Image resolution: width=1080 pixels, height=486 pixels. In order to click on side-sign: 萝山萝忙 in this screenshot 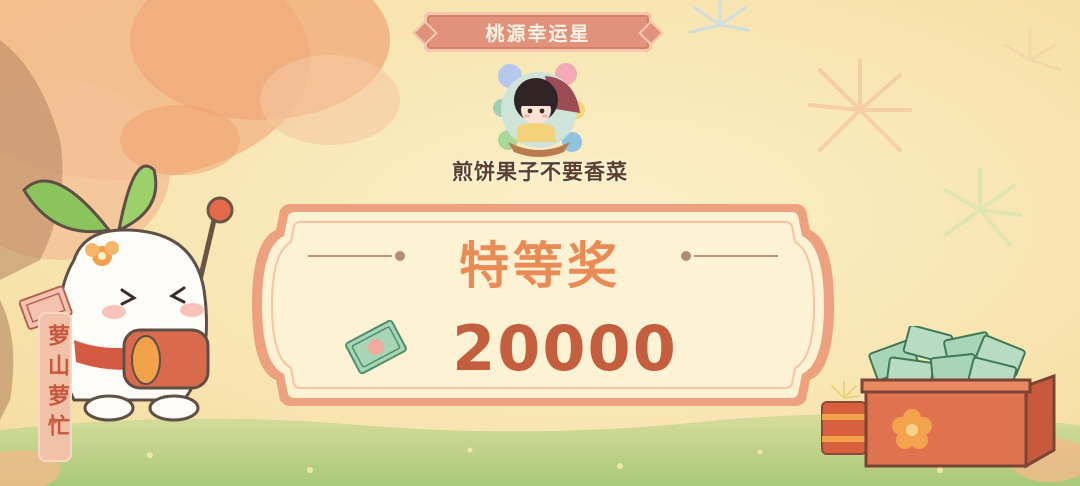, I will do `click(55, 387)`.